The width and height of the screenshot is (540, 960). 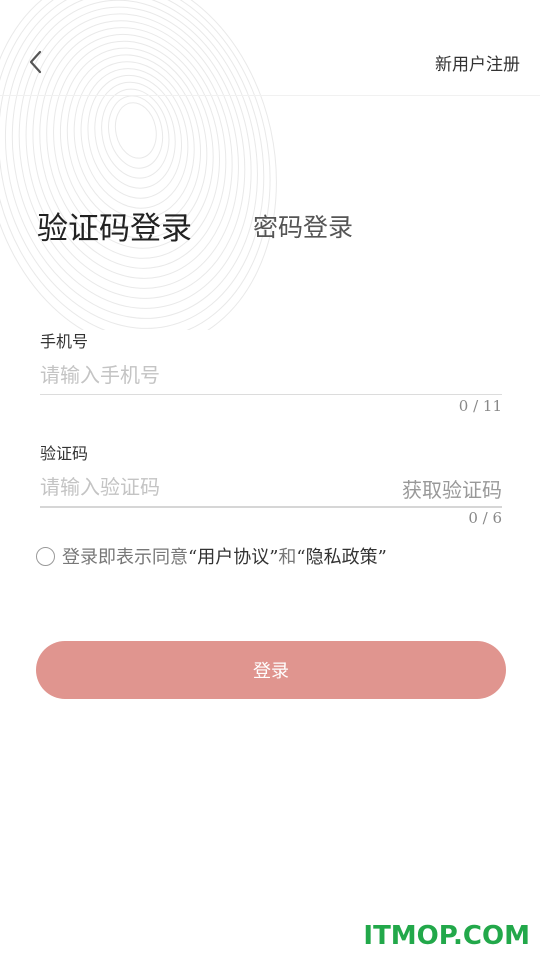 I want to click on code-counter: 0 / 6, so click(x=485, y=518).